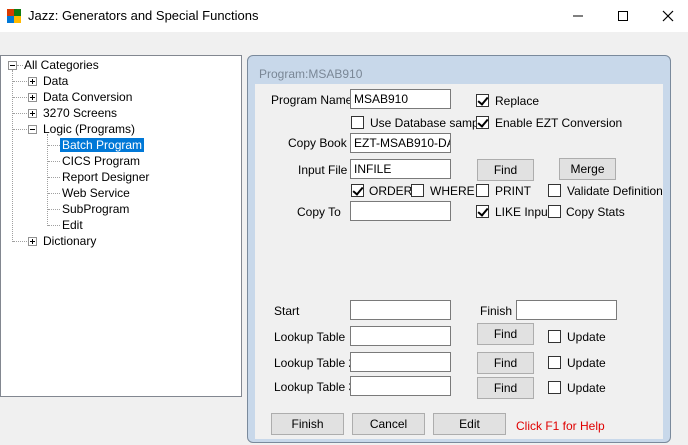  I want to click on use-database-sample-checkbox, so click(357, 122).